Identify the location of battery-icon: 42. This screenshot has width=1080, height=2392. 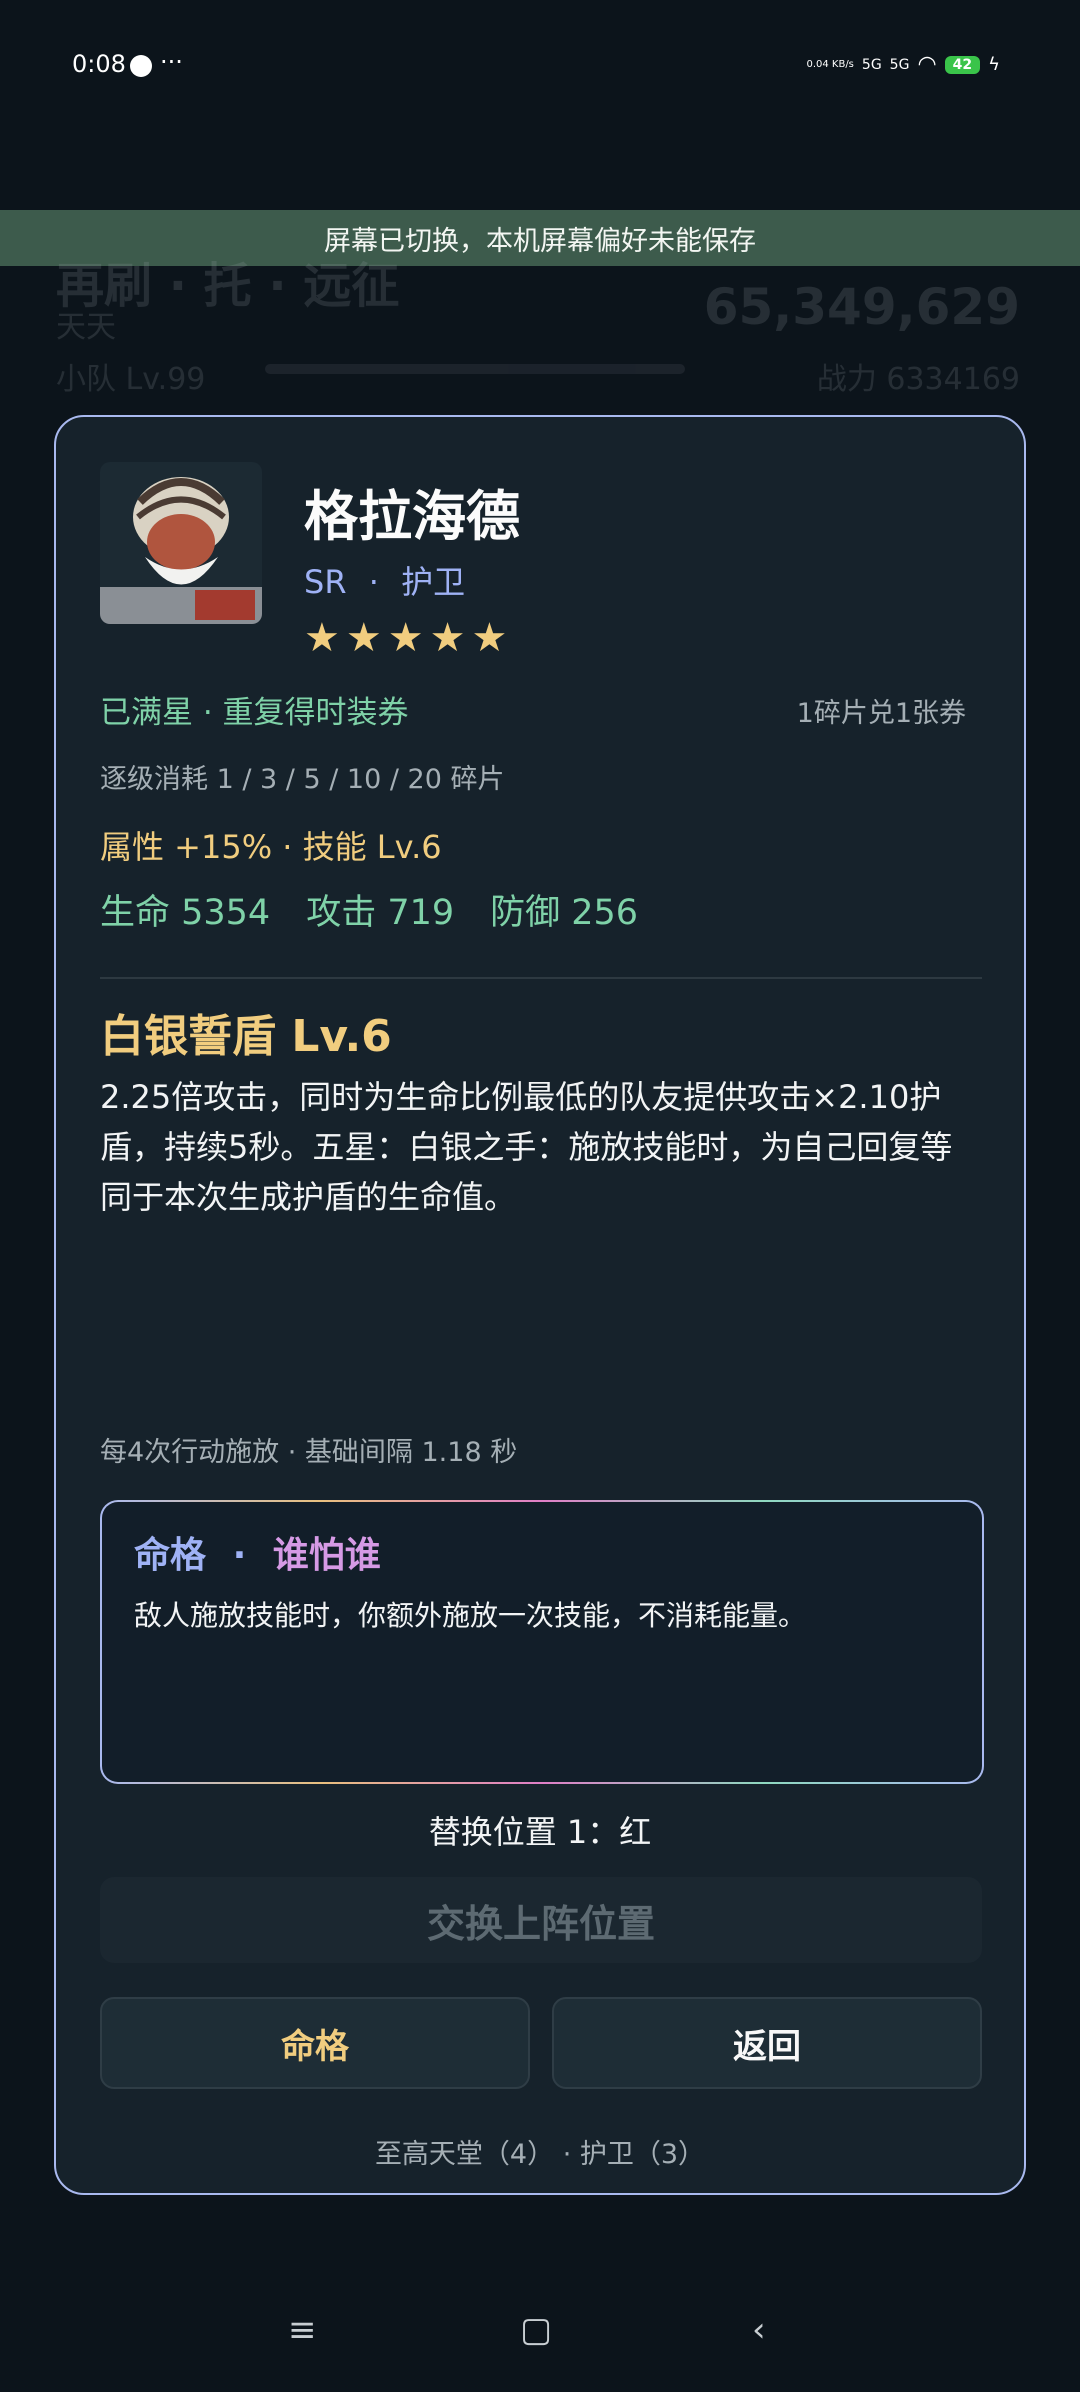
(962, 64).